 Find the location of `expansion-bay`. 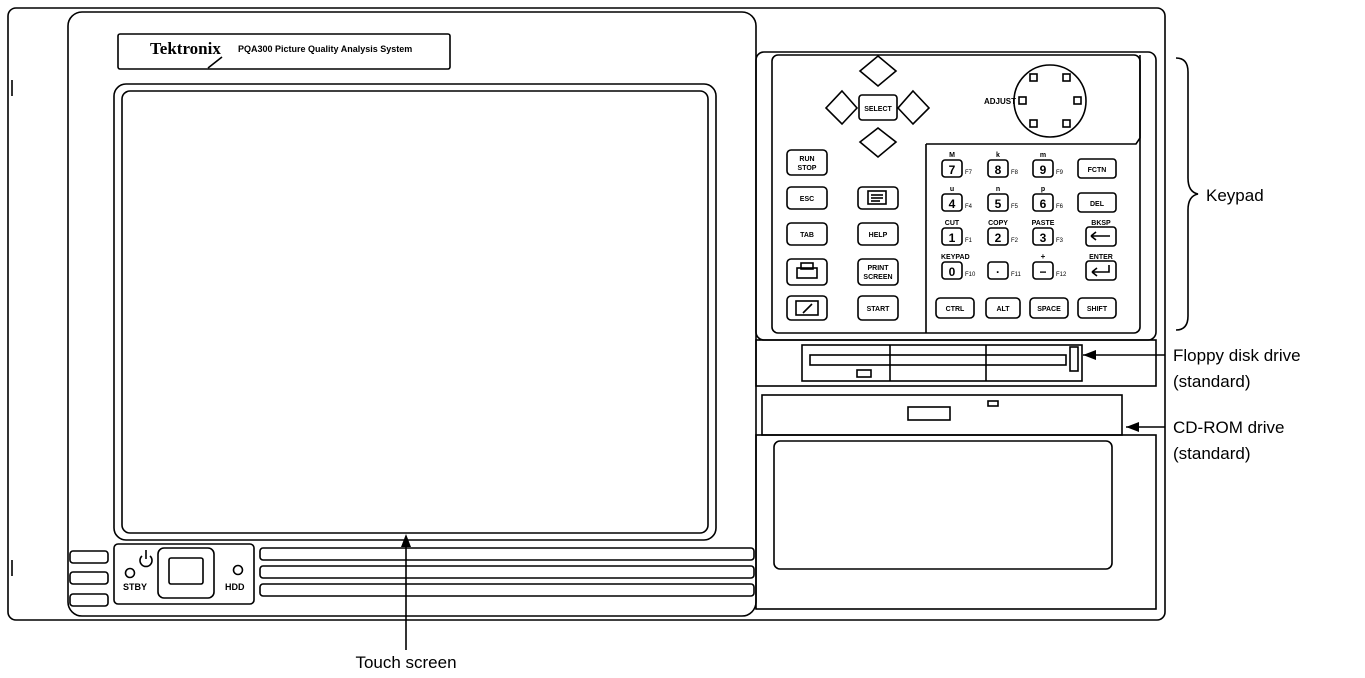

expansion-bay is located at coordinates (956, 522).